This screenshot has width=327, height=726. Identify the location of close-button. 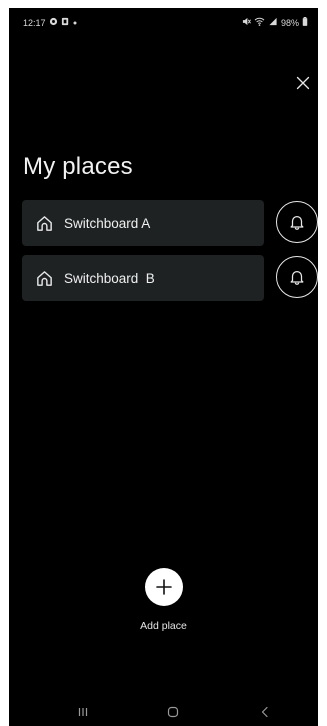
(303, 83).